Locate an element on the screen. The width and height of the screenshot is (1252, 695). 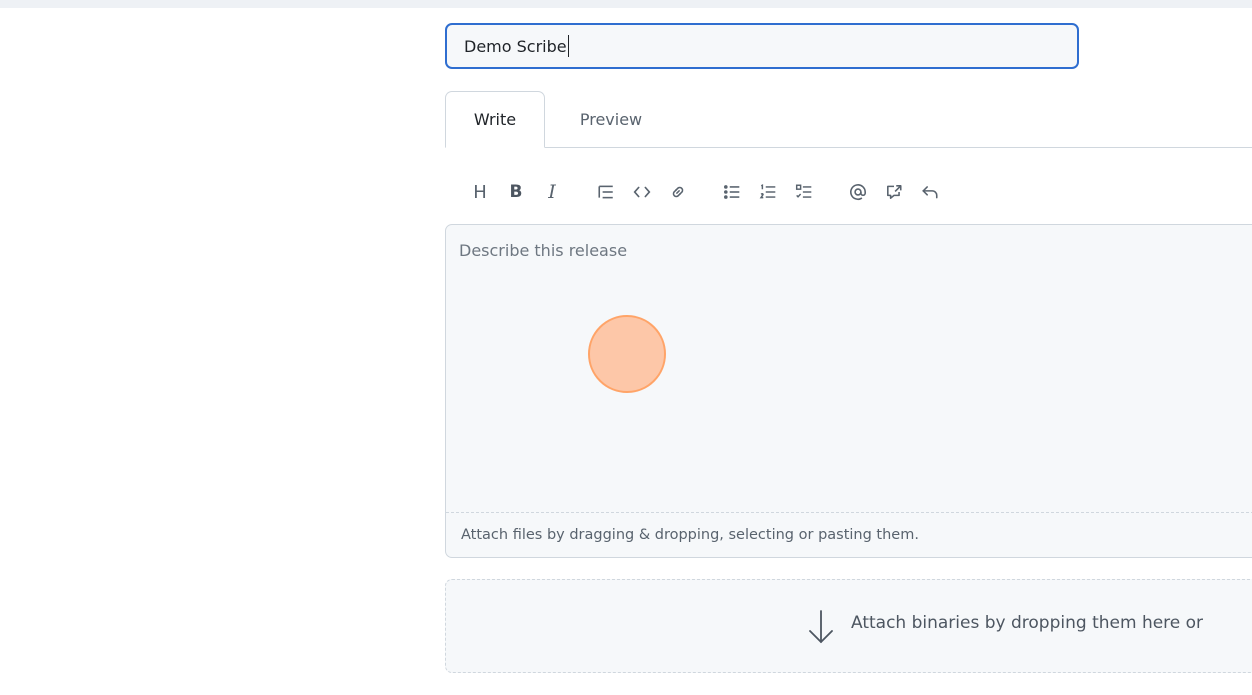
quote-icon is located at coordinates (606, 192).